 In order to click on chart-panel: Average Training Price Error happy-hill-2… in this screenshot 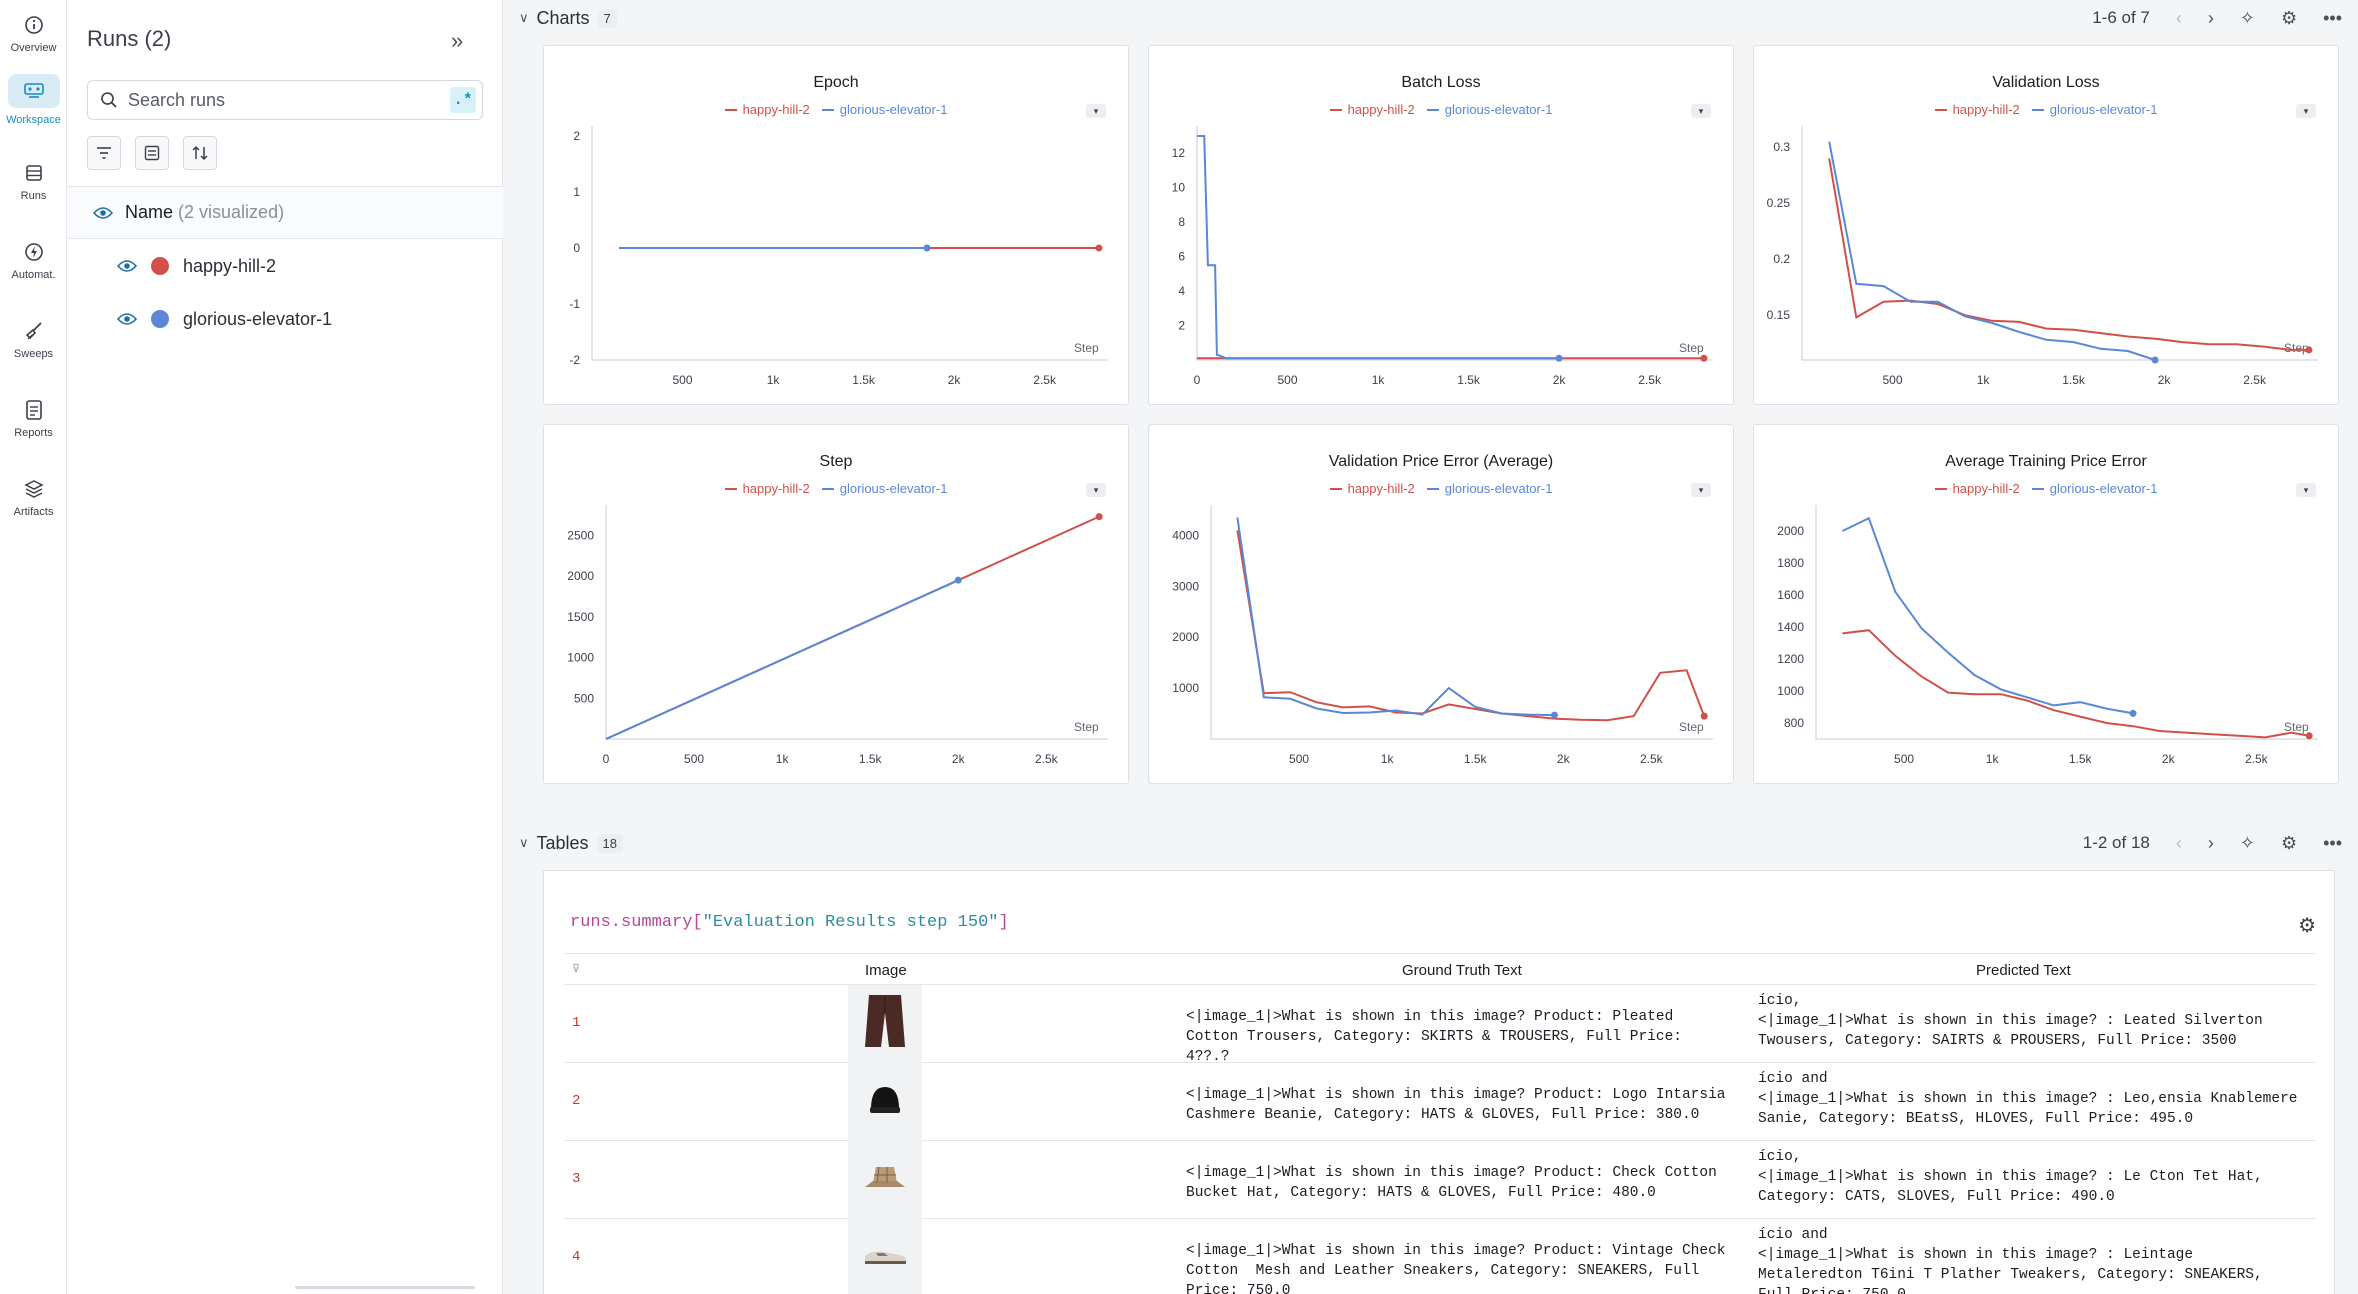, I will do `click(2046, 604)`.